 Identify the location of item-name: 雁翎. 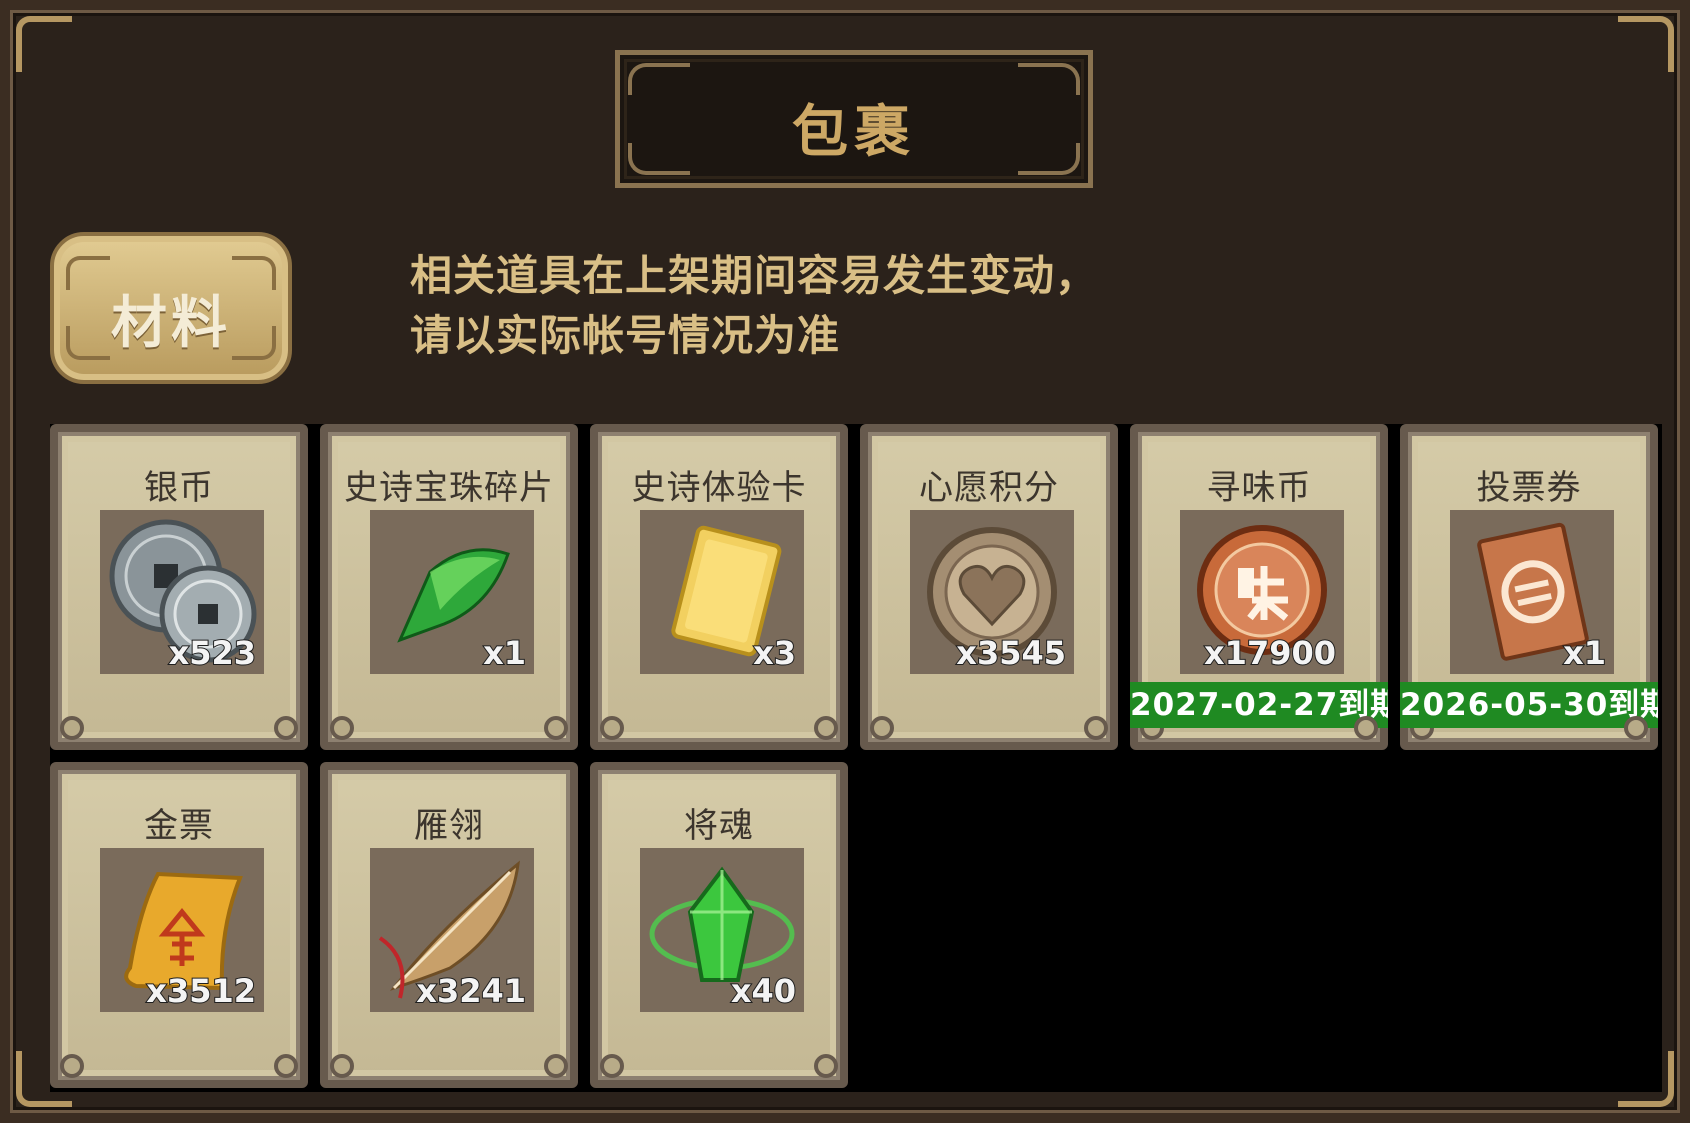
(449, 826).